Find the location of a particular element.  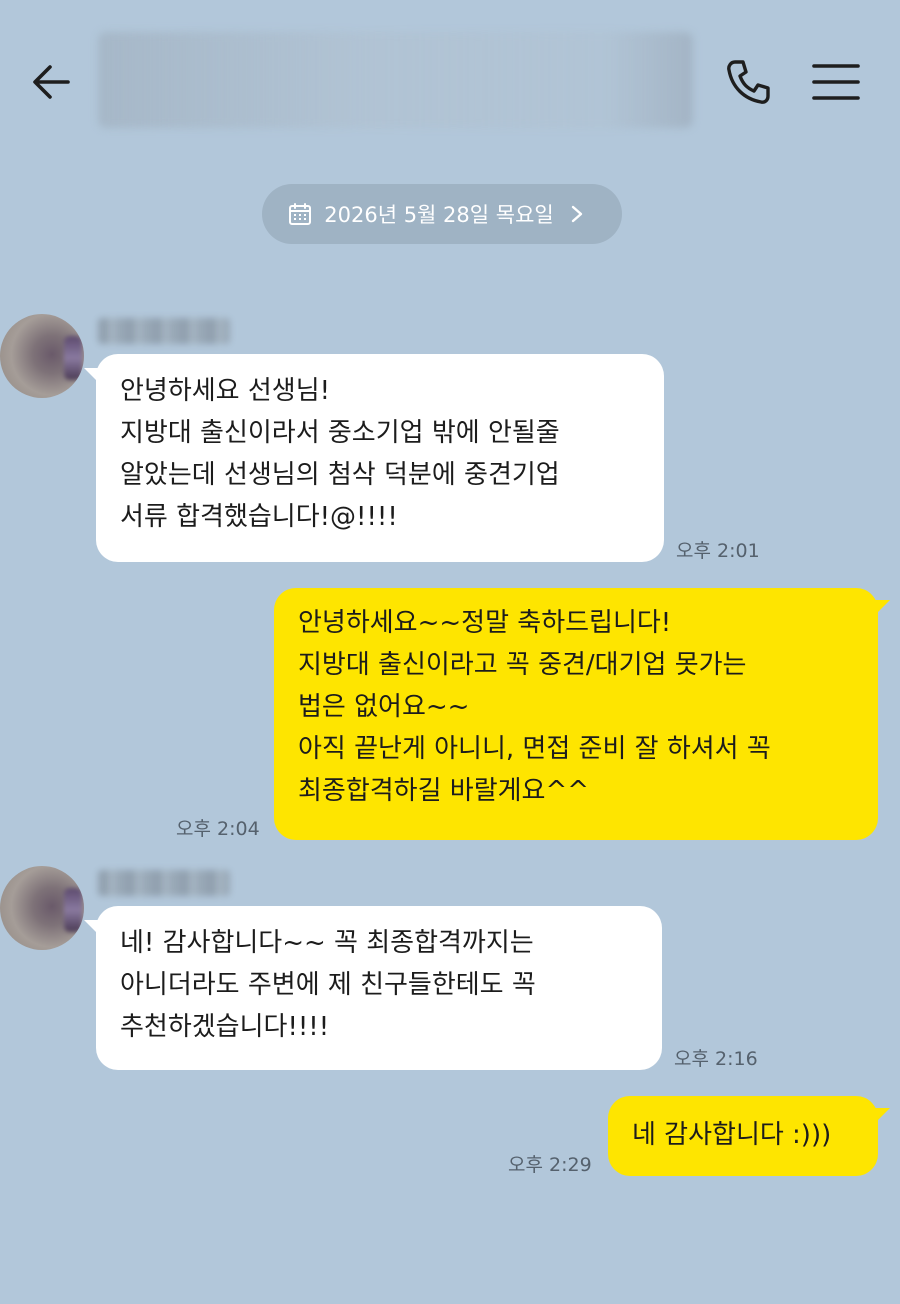

menu-button is located at coordinates (836, 82).